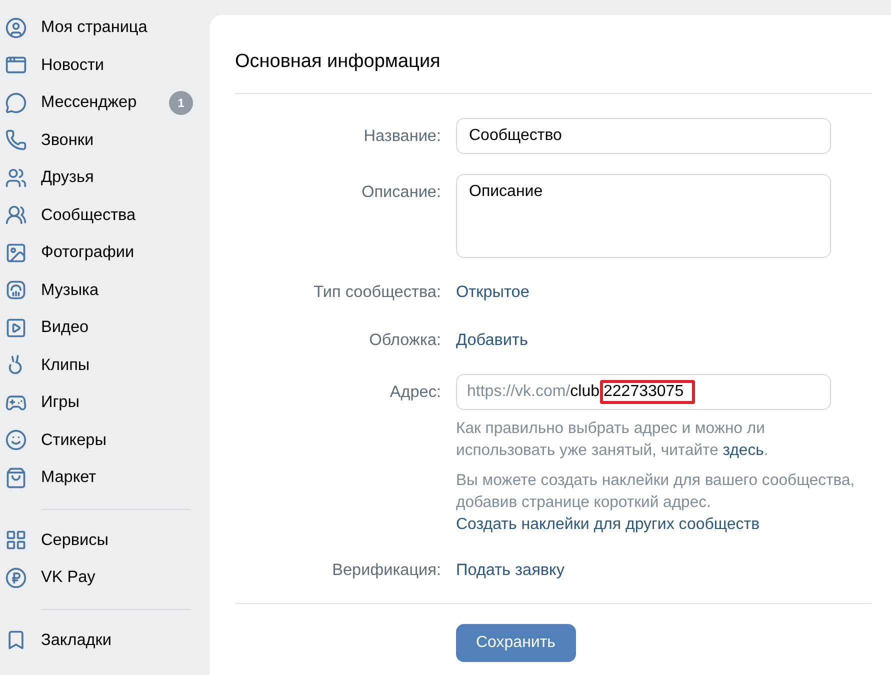 This screenshot has height=675, width=891. What do you see at coordinates (16, 327) in the screenshot?
I see `video-play-icon` at bounding box center [16, 327].